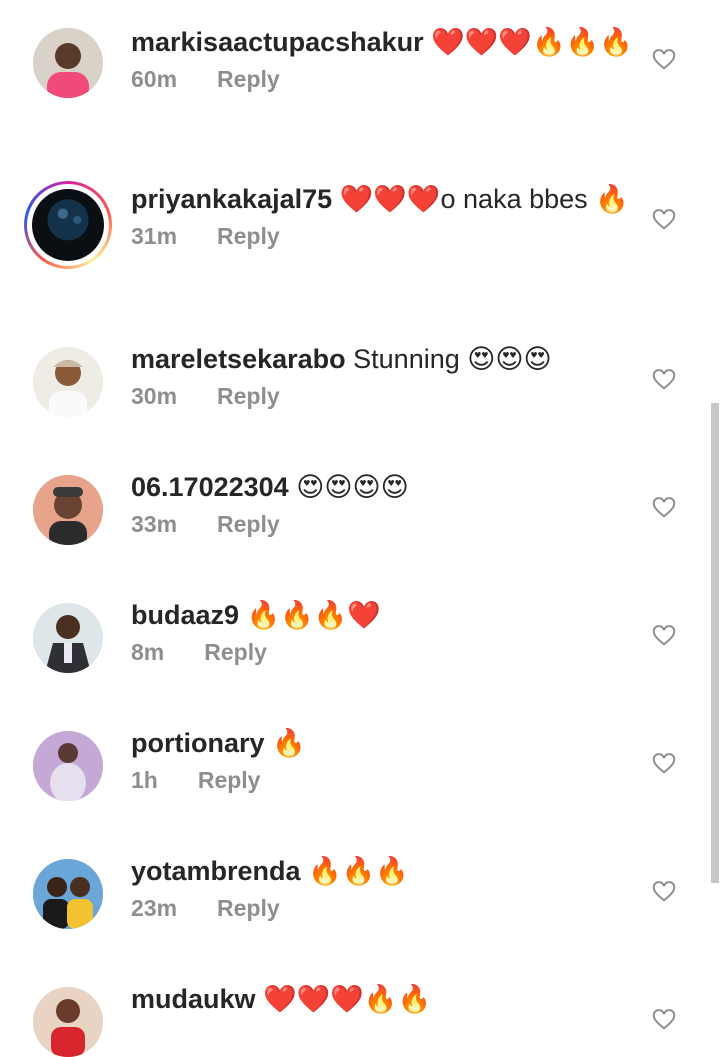 This screenshot has width=720, height=1057. What do you see at coordinates (154, 236) in the screenshot?
I see `comment-time: 31m` at bounding box center [154, 236].